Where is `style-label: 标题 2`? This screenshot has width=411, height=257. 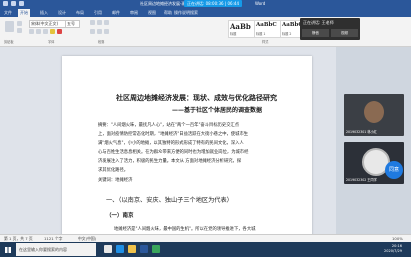
style-label: 标题 2 is located at coordinates (287, 34).